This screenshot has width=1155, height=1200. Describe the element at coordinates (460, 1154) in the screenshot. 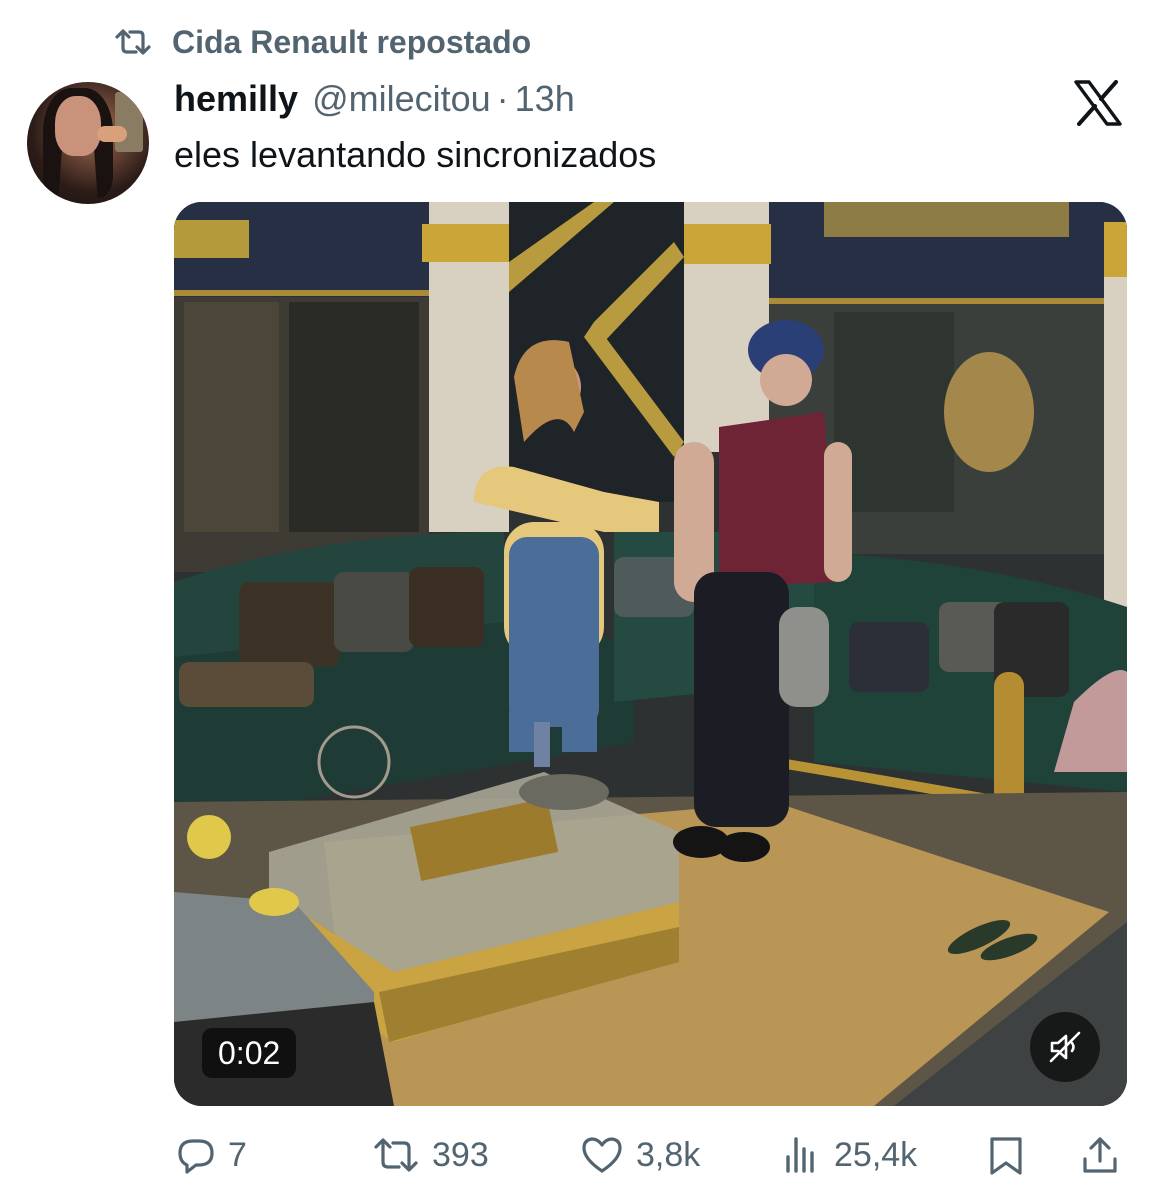

I see `repost-count: 393` at that location.